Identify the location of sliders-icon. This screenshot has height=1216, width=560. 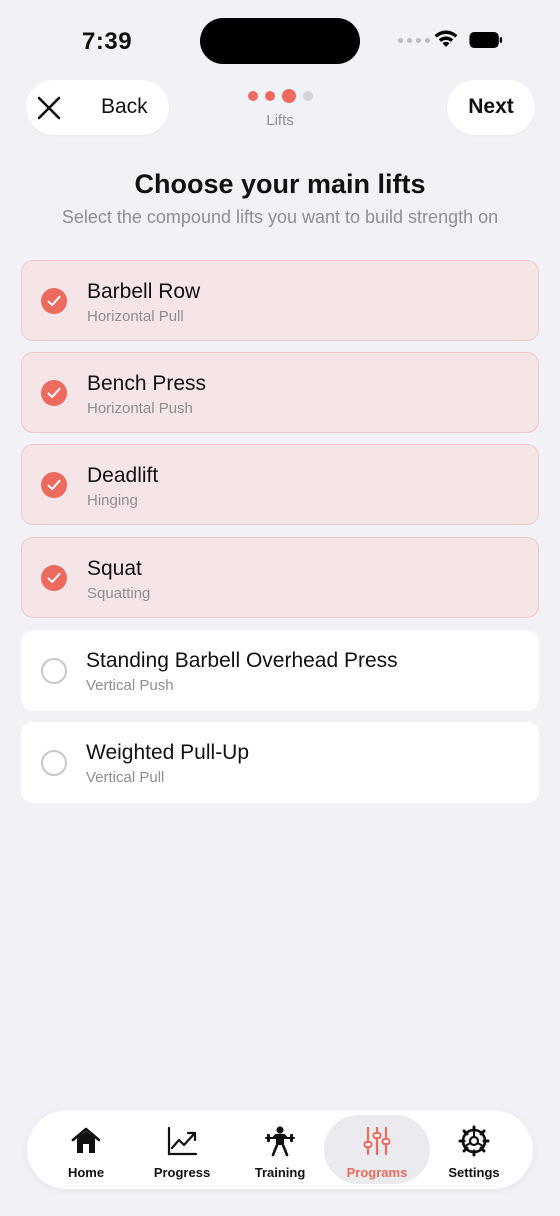
(377, 1141).